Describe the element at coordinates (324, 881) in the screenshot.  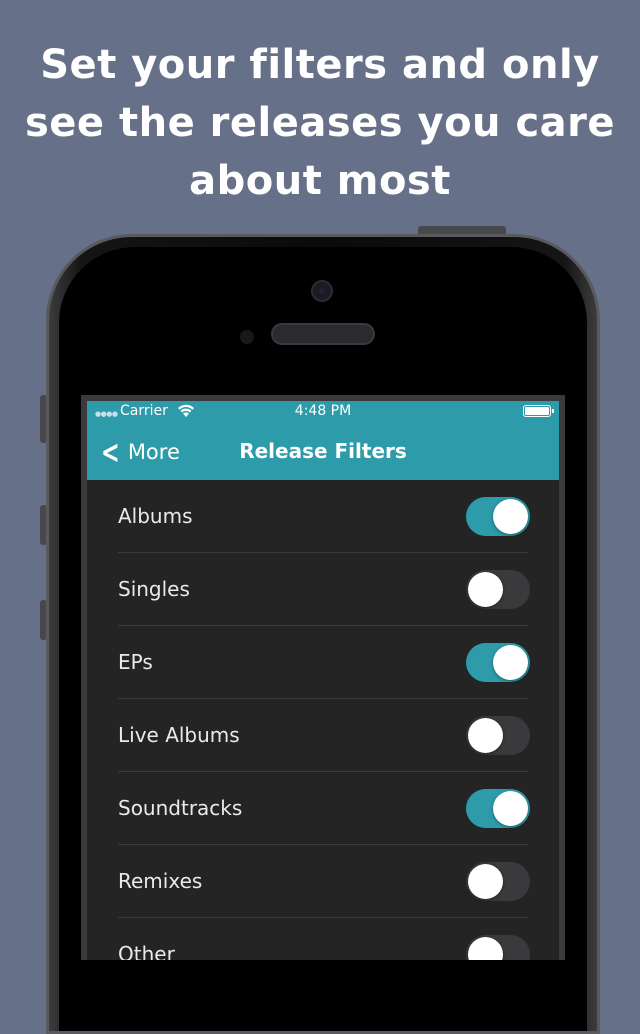
I see `filter-row-remixes: Remixes` at that location.